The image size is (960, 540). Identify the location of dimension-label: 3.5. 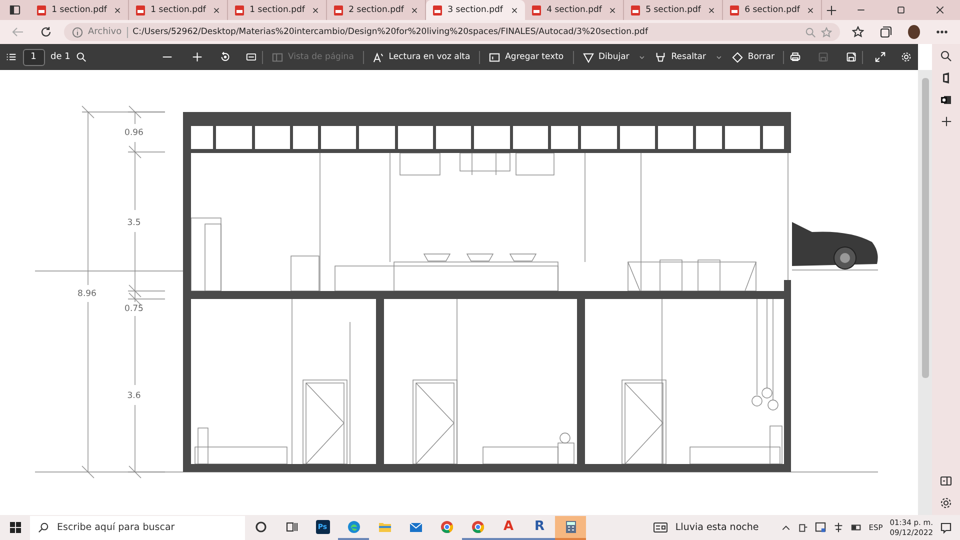
(134, 223).